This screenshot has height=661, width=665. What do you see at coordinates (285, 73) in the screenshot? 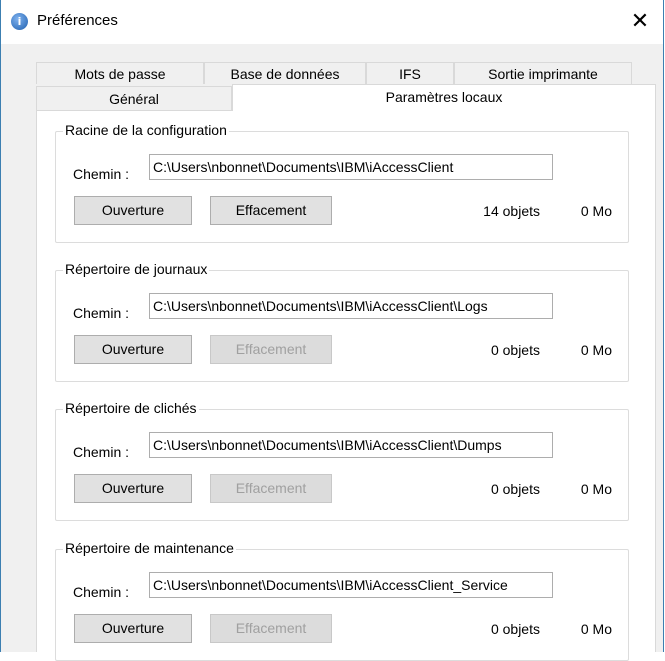
I see `tab-base-de-donnees: Base de données` at bounding box center [285, 73].